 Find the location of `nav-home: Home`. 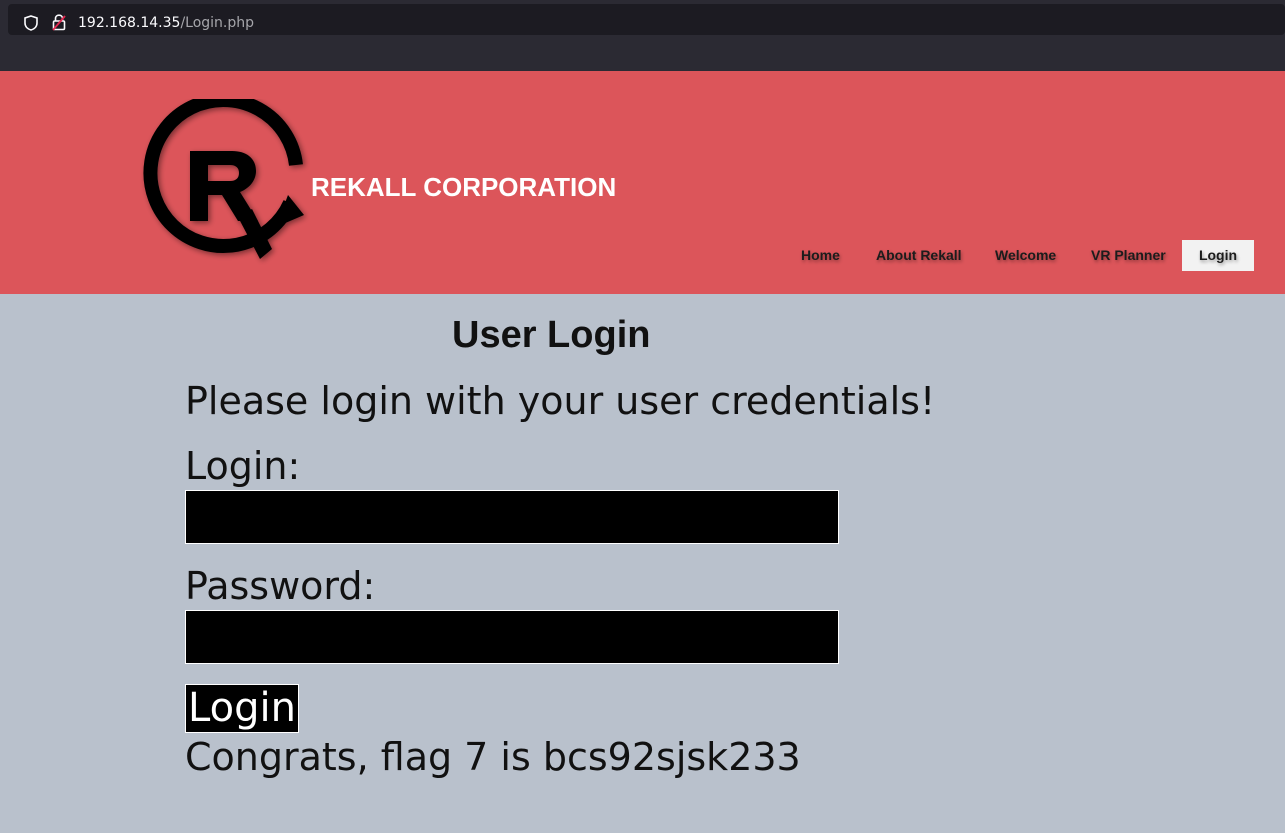

nav-home: Home is located at coordinates (820, 255).